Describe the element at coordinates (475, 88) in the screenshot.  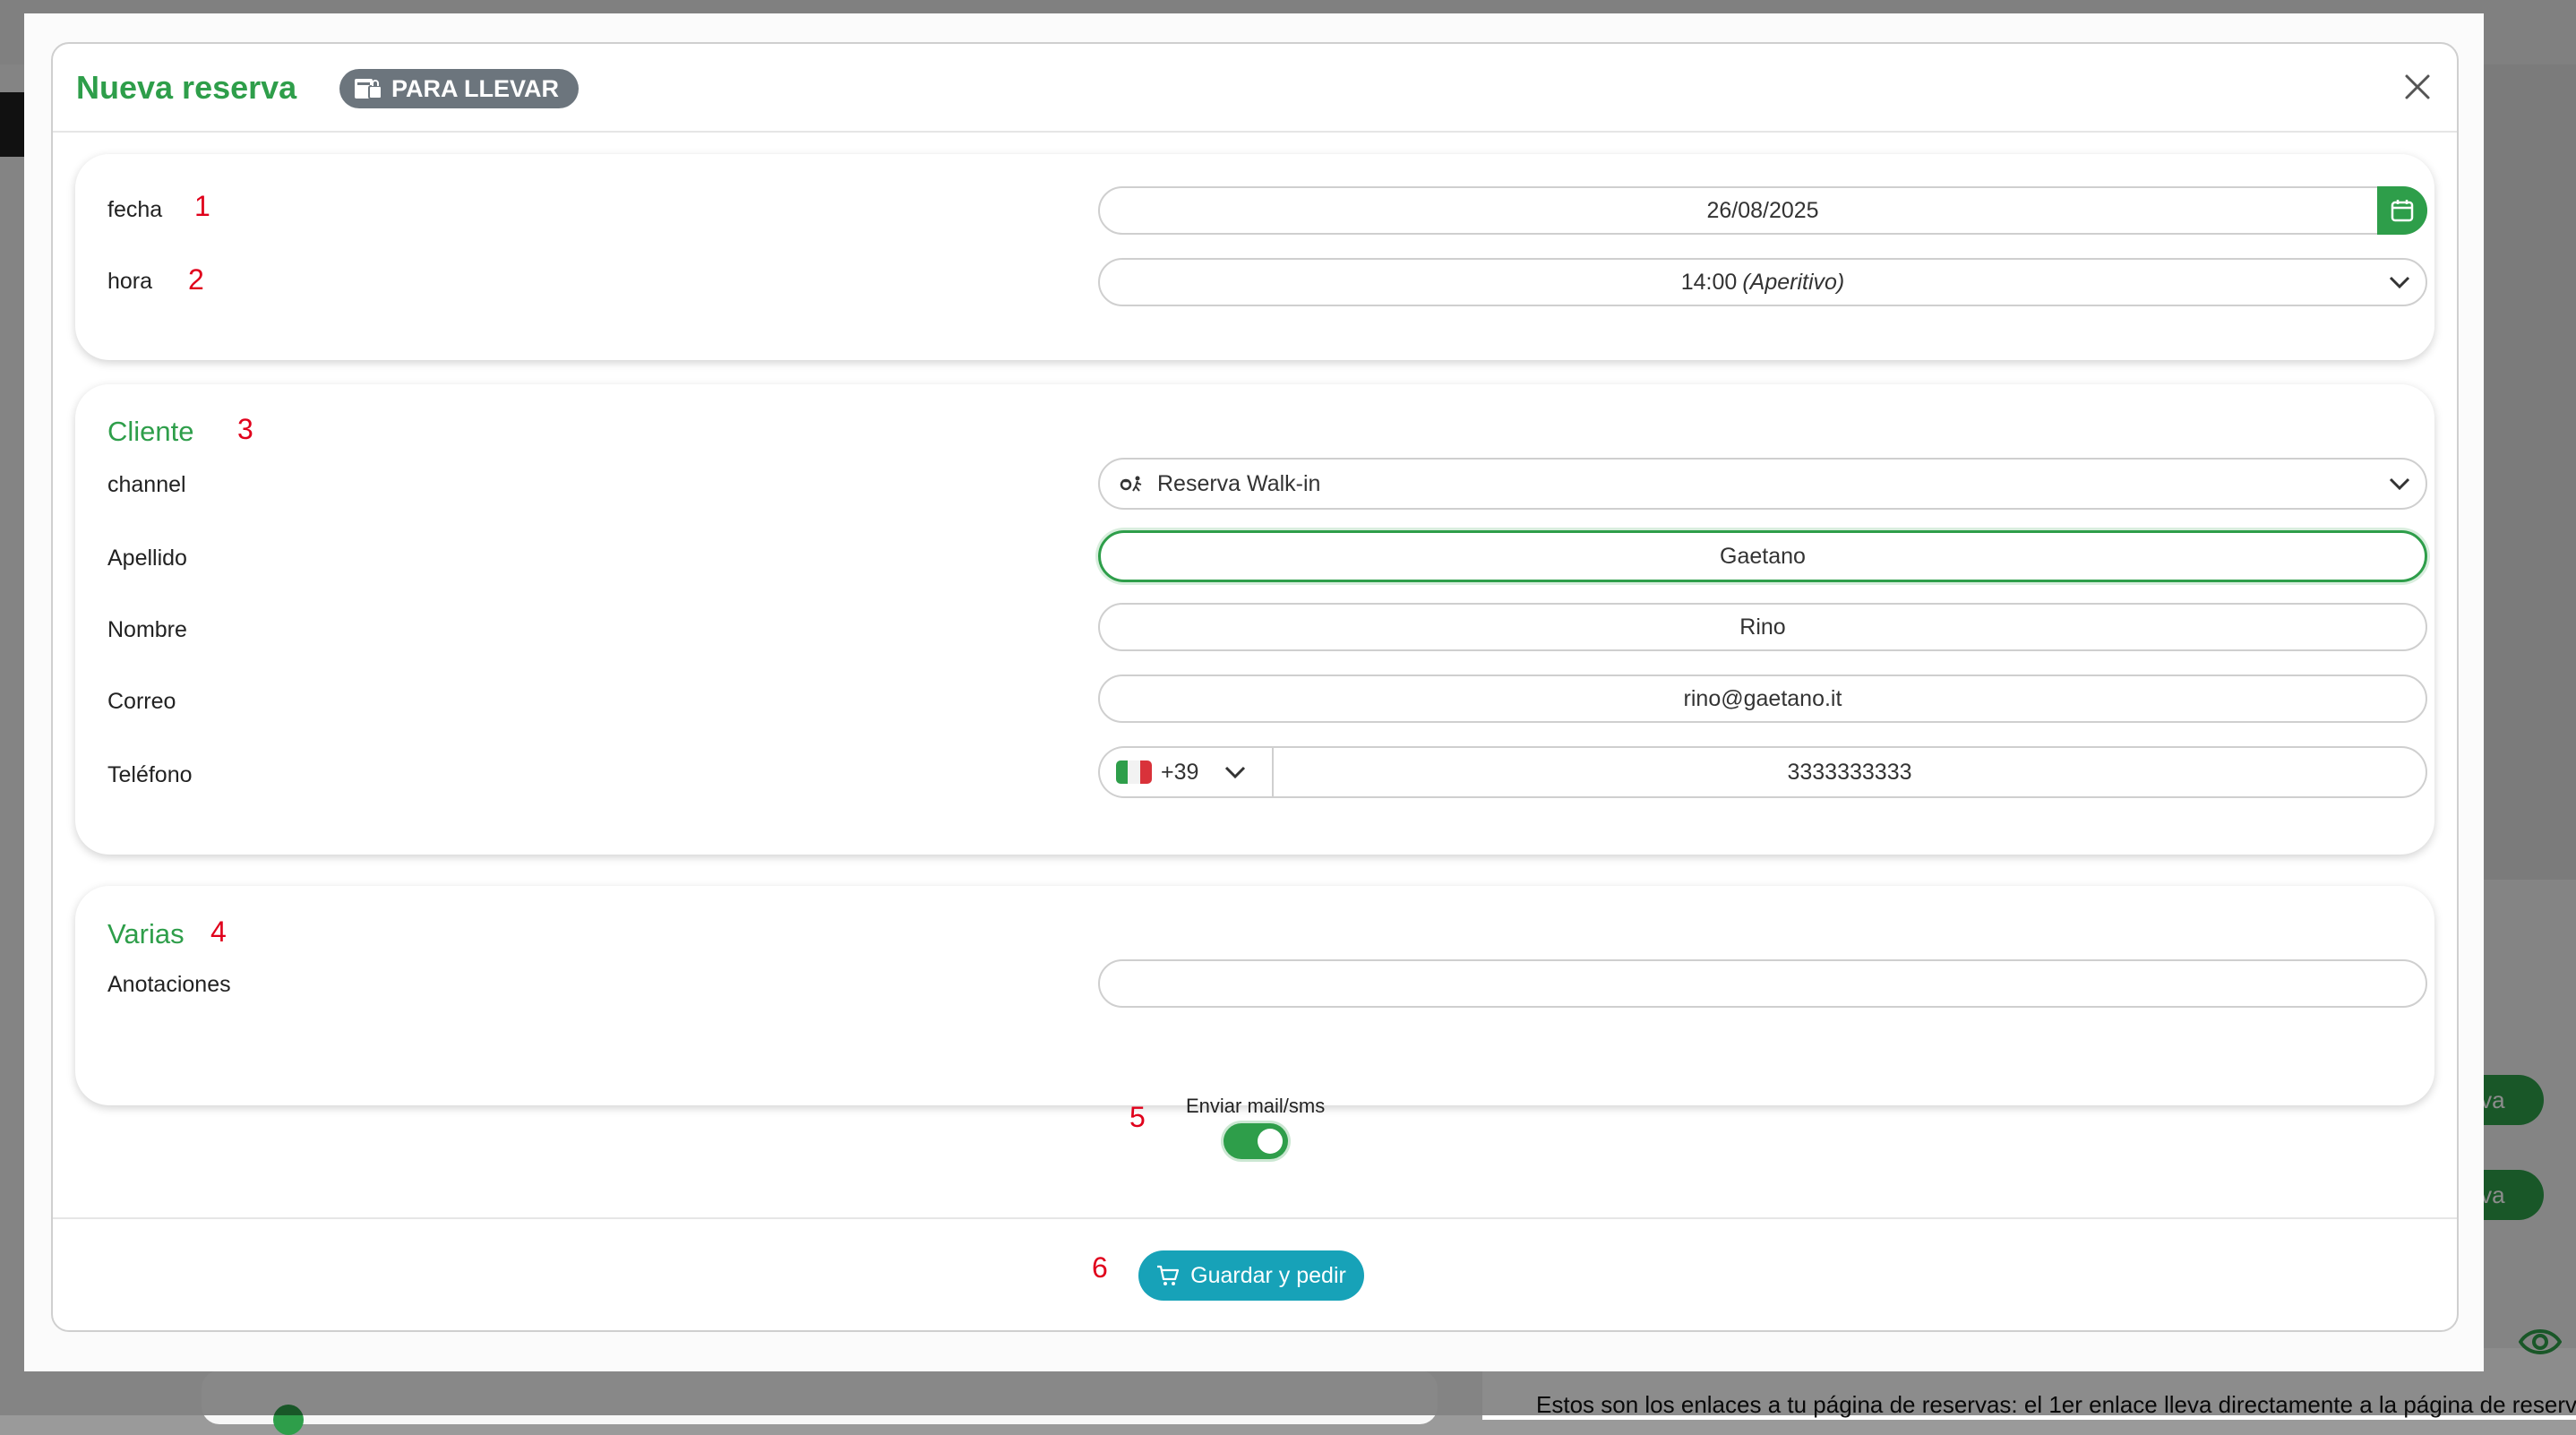
I see `badge-label: PARA LLEVAR` at that location.